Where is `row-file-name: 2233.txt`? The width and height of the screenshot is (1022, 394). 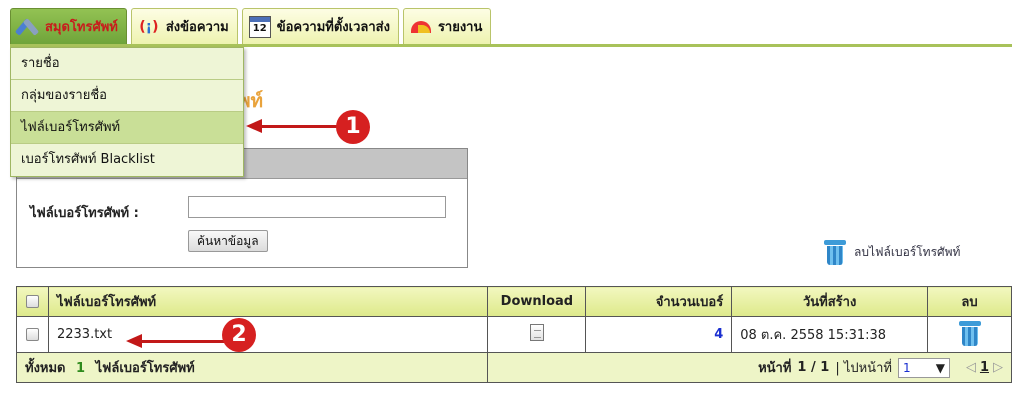
row-file-name: 2233.txt is located at coordinates (268, 334).